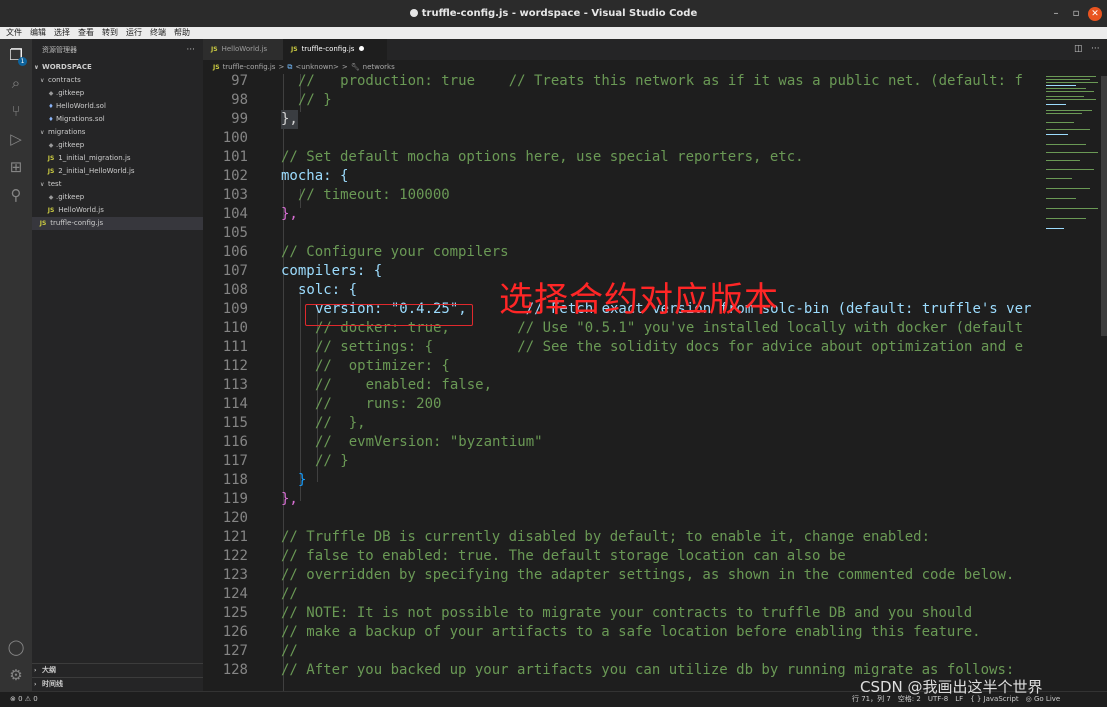  I want to click on line-number: 125, so click(235, 613).